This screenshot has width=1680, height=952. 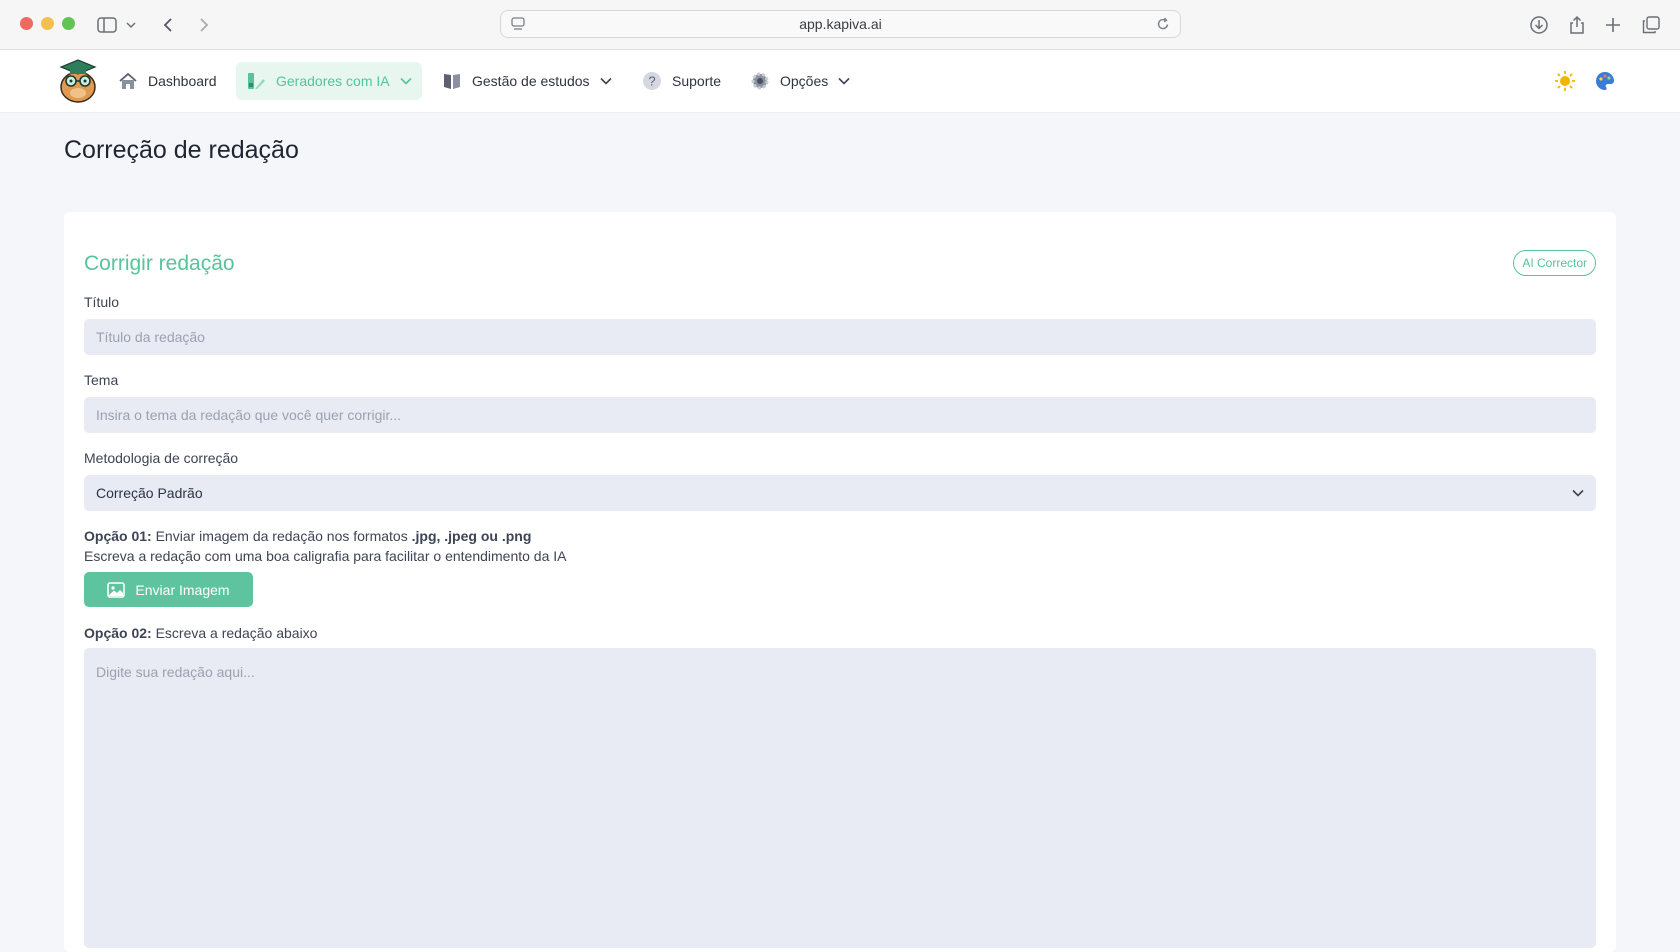 What do you see at coordinates (168, 25) in the screenshot?
I see `back-icon` at bounding box center [168, 25].